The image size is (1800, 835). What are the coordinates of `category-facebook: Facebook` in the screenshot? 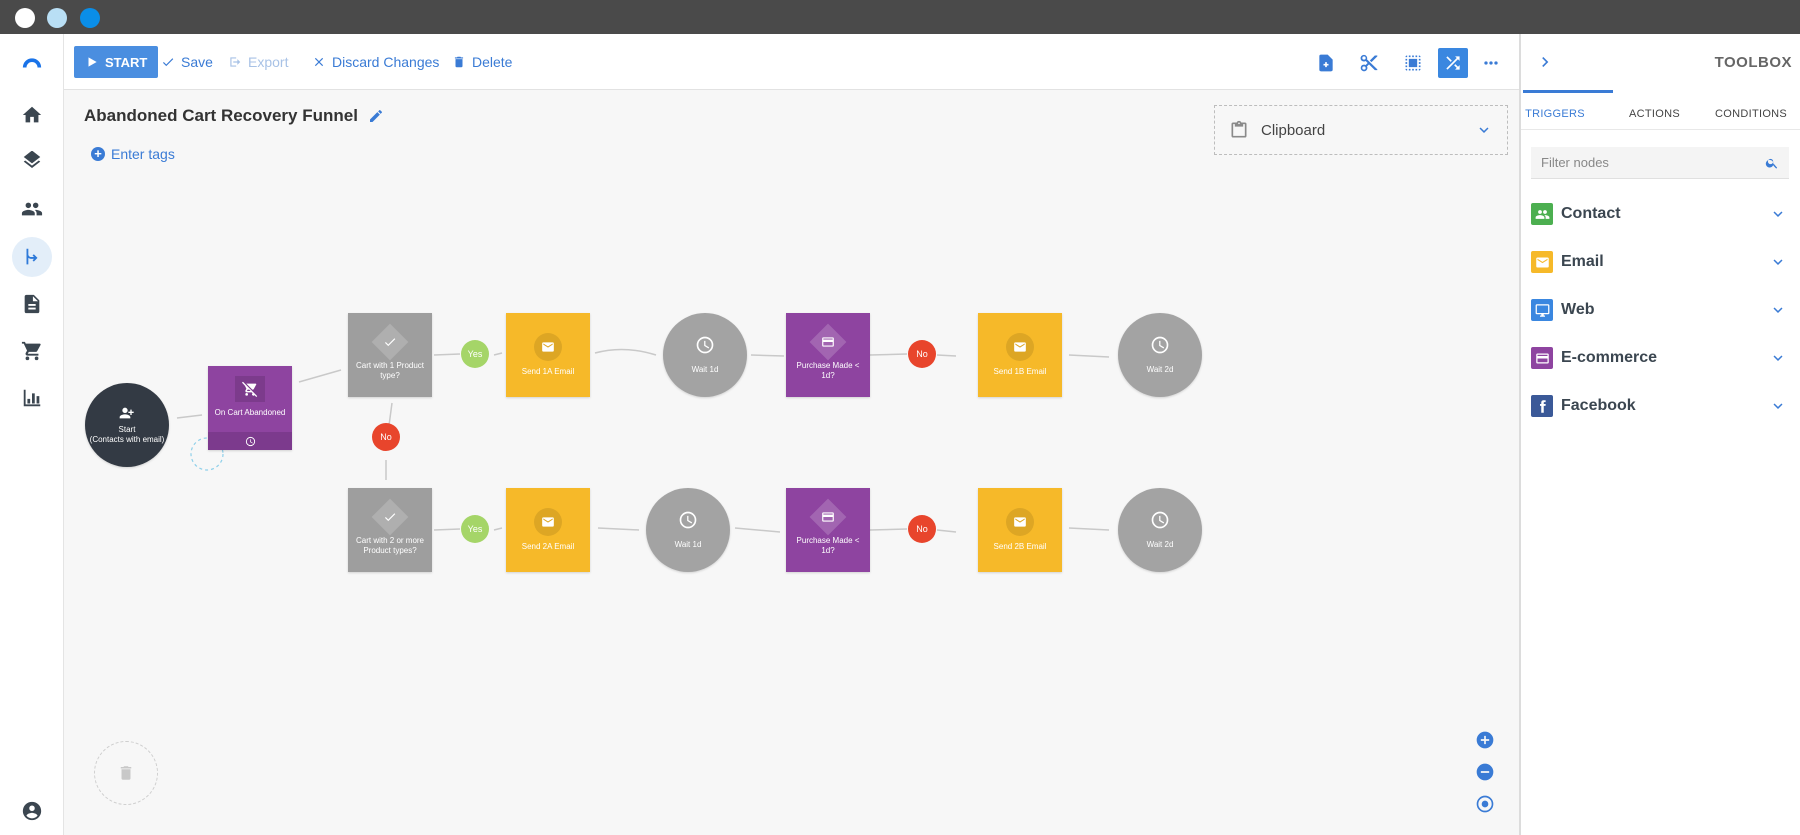 It's located at (1659, 406).